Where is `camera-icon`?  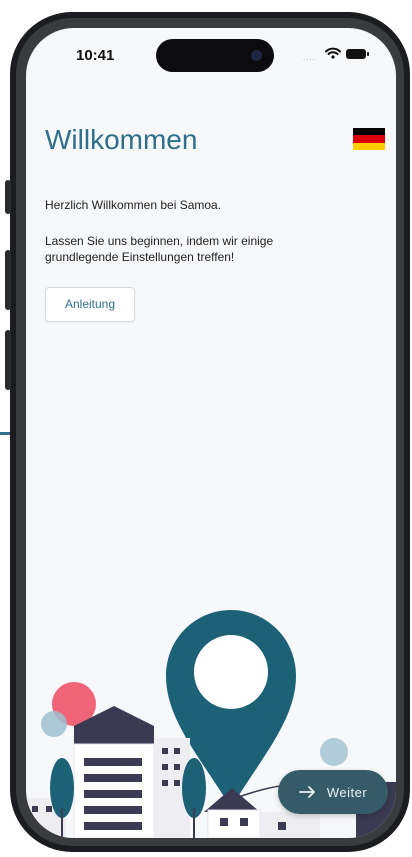
camera-icon is located at coordinates (256, 55).